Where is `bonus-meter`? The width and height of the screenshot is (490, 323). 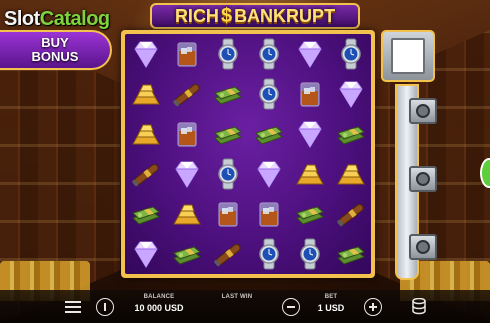
bonus-meter is located at coordinates (410, 155).